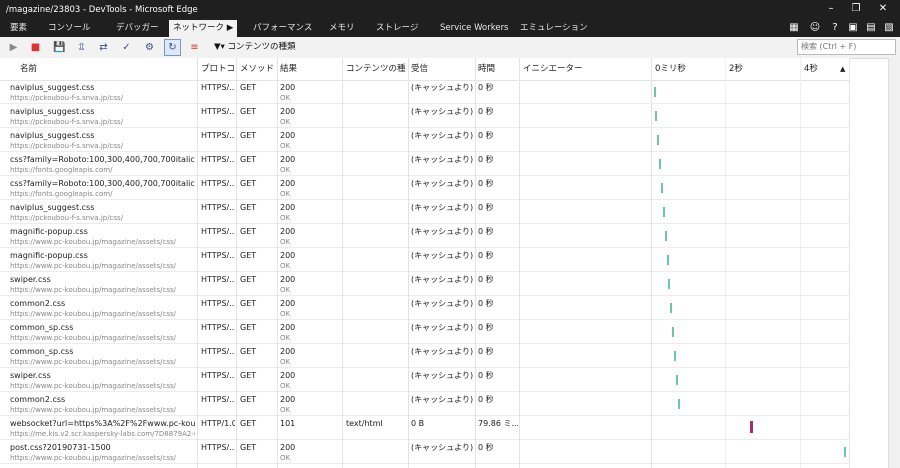 The image size is (900, 468). I want to click on play-icon: ▶, so click(13, 47).